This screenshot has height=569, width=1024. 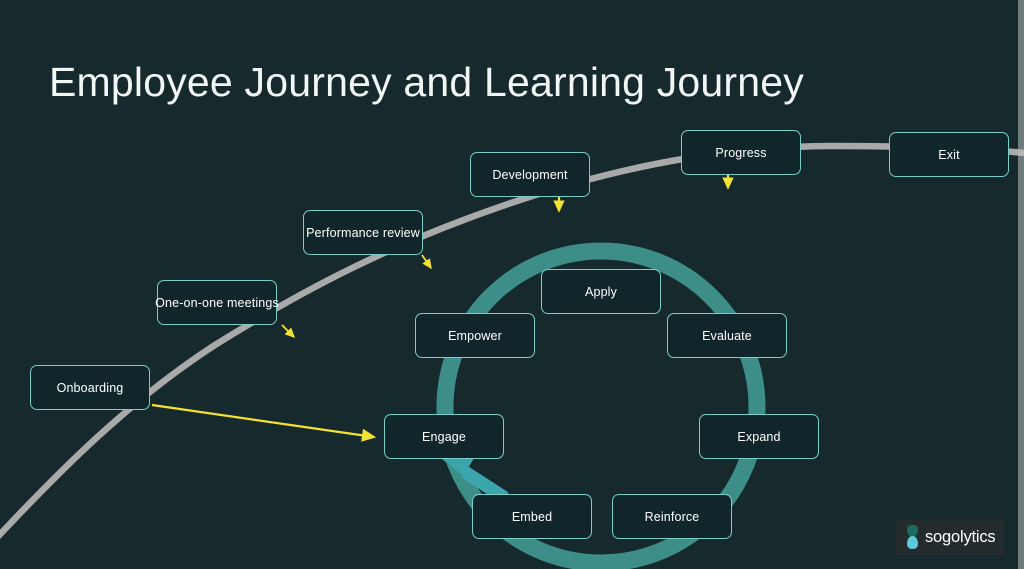 I want to click on stage-label: Apply, so click(x=601, y=291).